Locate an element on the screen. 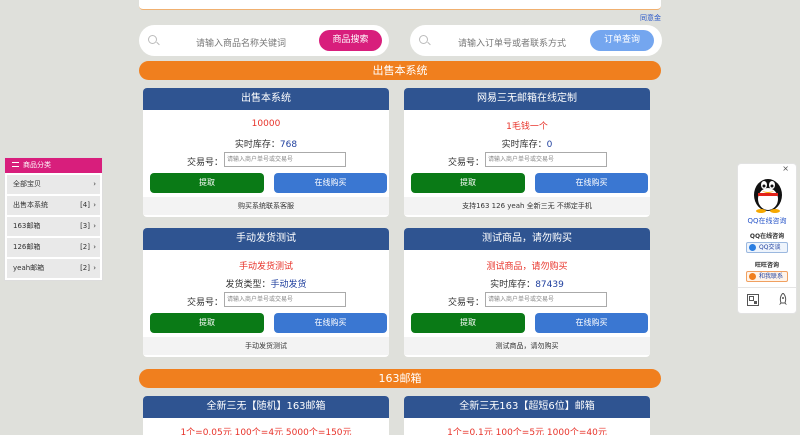  order-search-input: 请输入订单号或者联系方式 is located at coordinates (512, 42).